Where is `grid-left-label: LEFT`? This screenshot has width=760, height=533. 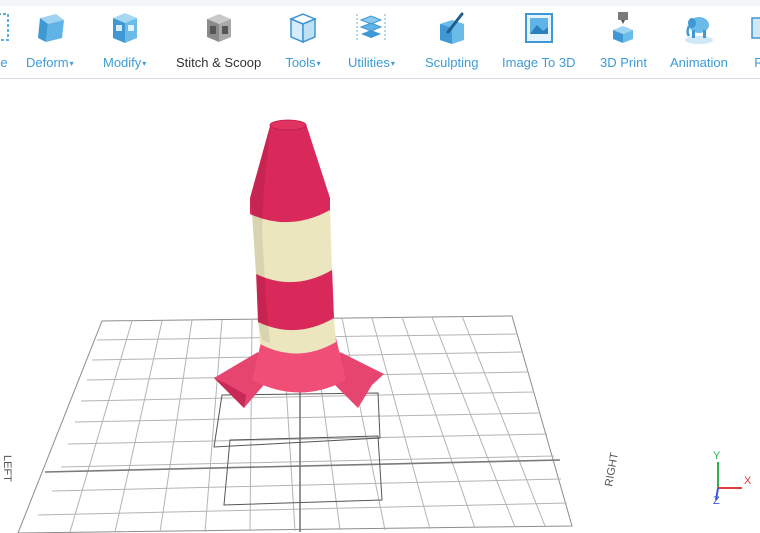 grid-left-label: LEFT is located at coordinates (7, 468).